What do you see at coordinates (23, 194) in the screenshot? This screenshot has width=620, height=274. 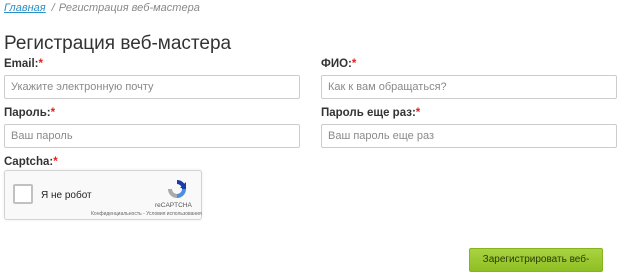 I see `recaptcha-checkbox` at bounding box center [23, 194].